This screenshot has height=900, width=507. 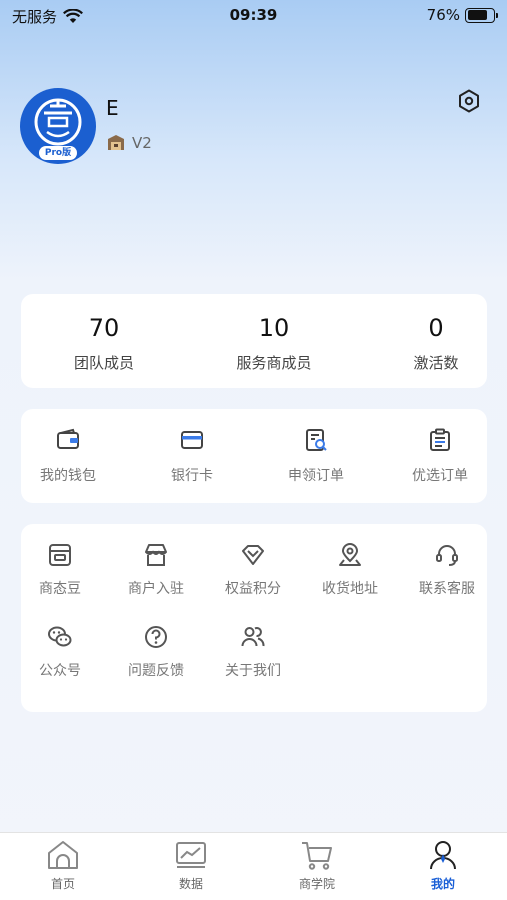 What do you see at coordinates (60, 570) in the screenshot?
I see `service-item-bean: 商态豆` at bounding box center [60, 570].